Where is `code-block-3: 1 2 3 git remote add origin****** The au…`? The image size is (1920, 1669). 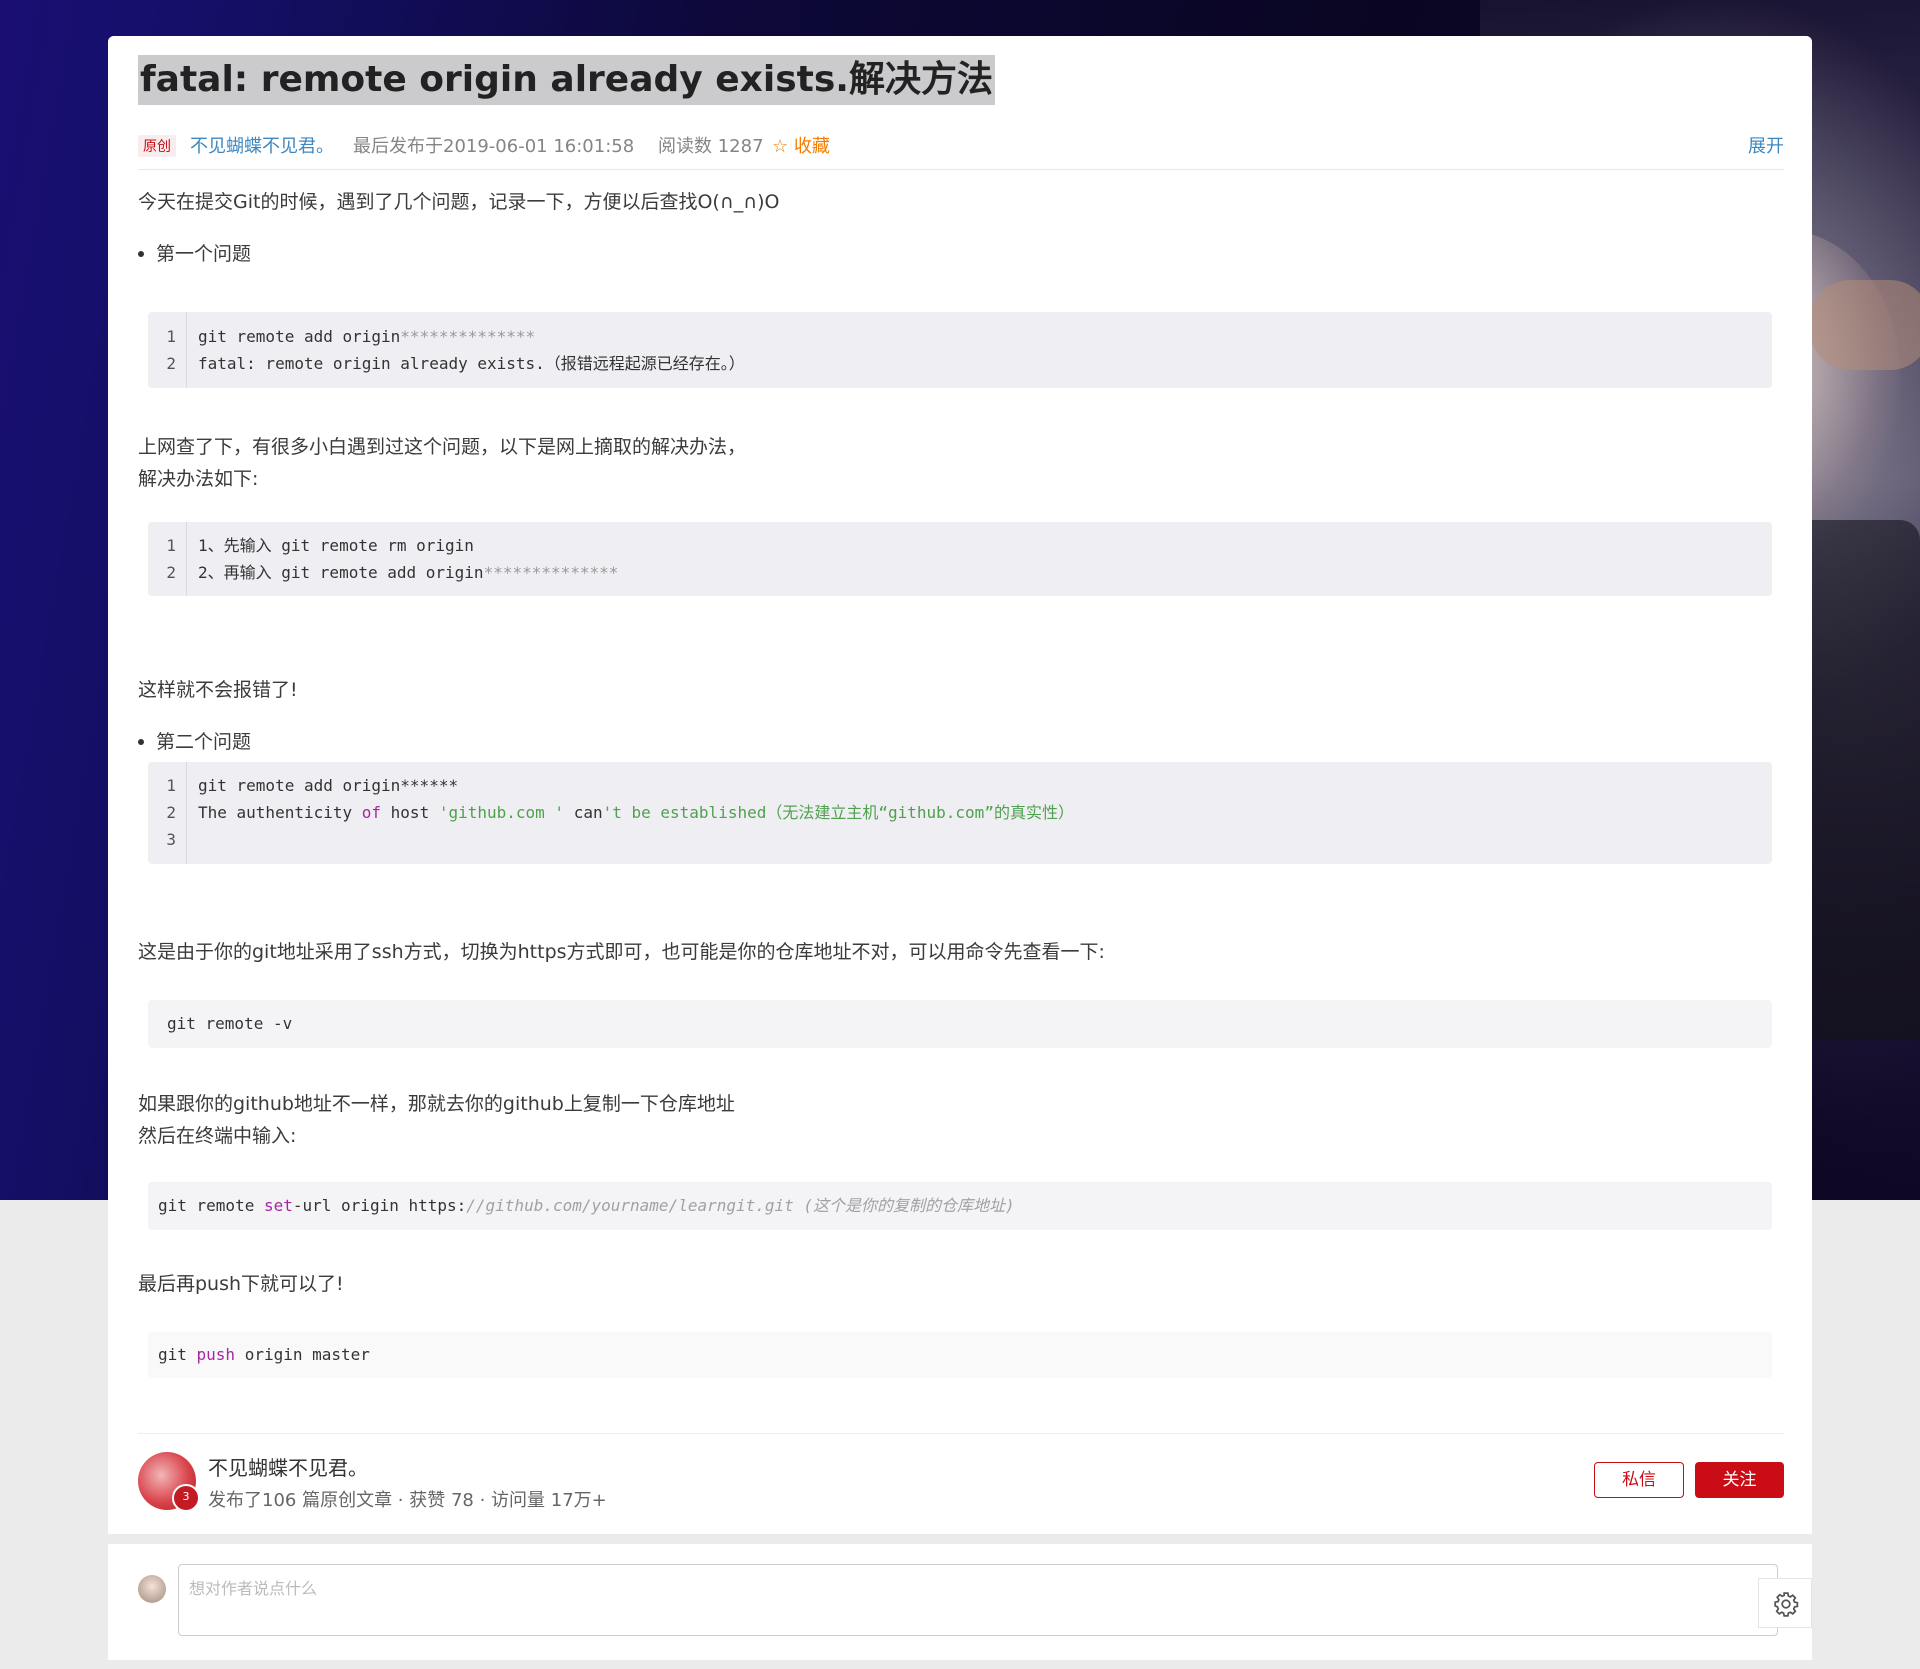 code-block-3: 1 2 3 git remote add origin****** The au… is located at coordinates (960, 813).